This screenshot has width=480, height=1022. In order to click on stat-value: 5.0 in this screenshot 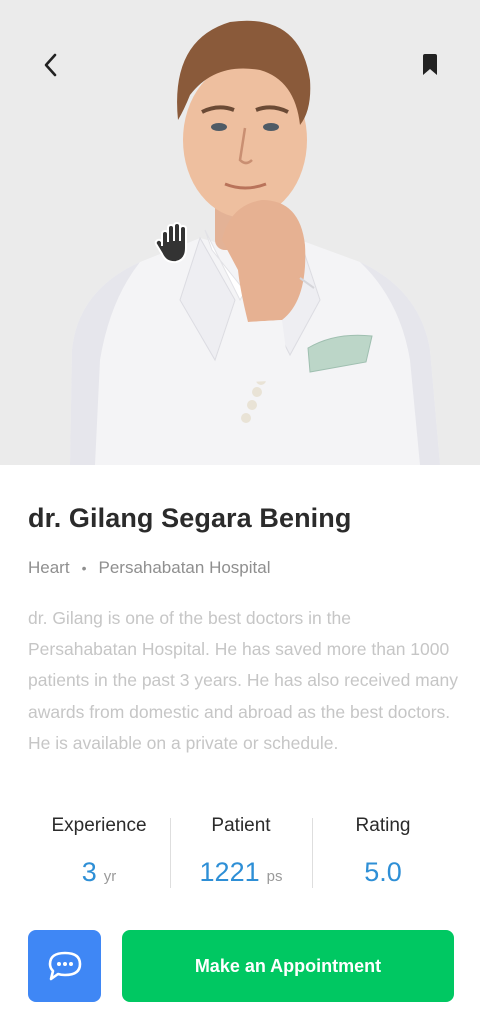, I will do `click(383, 872)`.